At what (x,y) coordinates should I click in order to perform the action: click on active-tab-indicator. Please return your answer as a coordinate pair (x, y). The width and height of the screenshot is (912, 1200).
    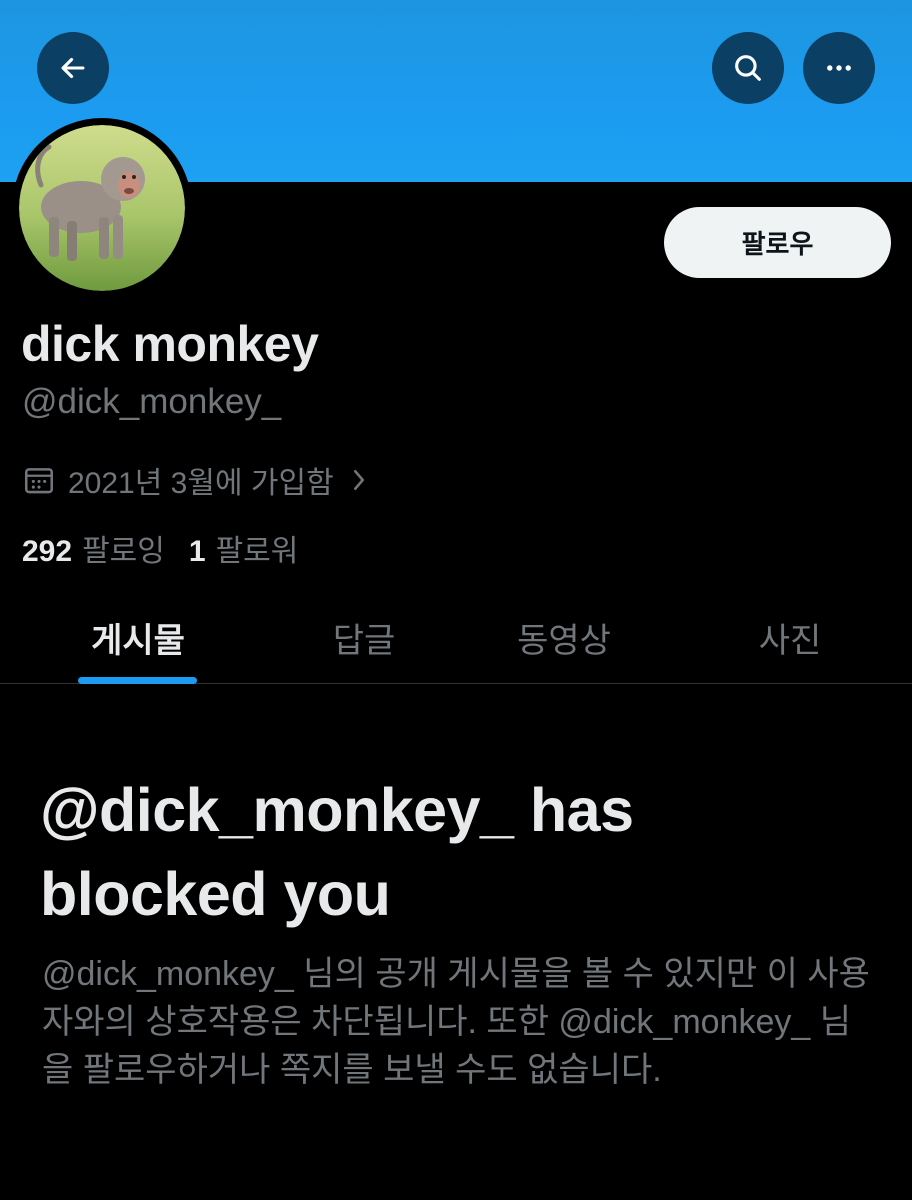
    Looking at the image, I should click on (137, 680).